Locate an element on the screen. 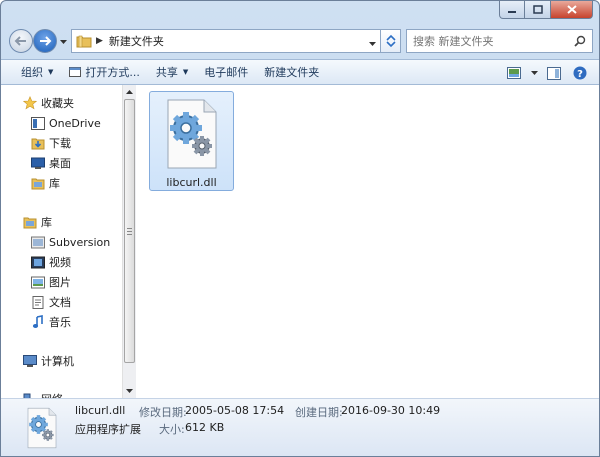  breadcrumb-current: 新建文件夹 is located at coordinates (136, 41).